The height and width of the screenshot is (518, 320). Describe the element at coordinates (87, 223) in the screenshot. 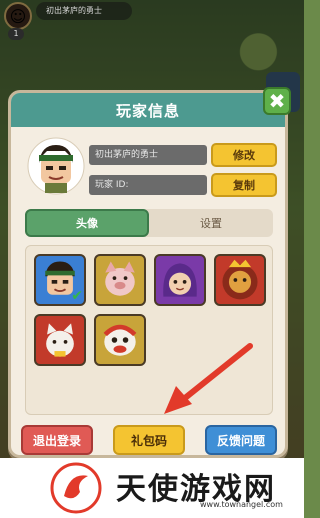

I see `tab-avatar: 头像` at that location.